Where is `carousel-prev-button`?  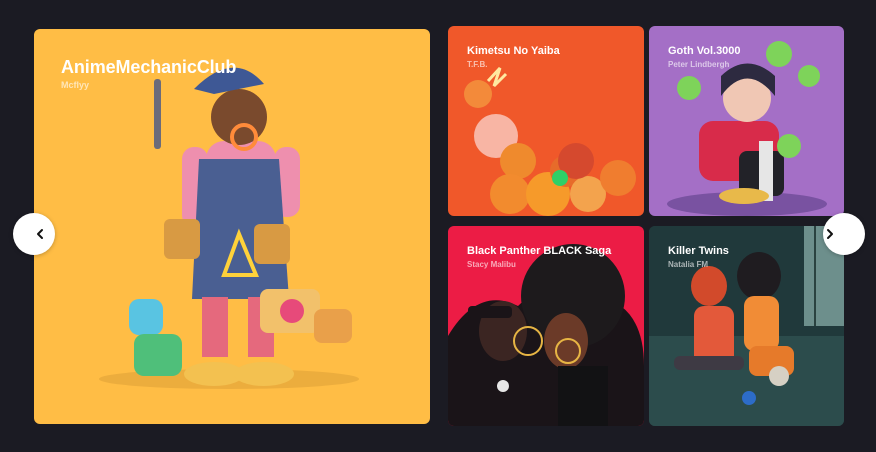 carousel-prev-button is located at coordinates (34, 234).